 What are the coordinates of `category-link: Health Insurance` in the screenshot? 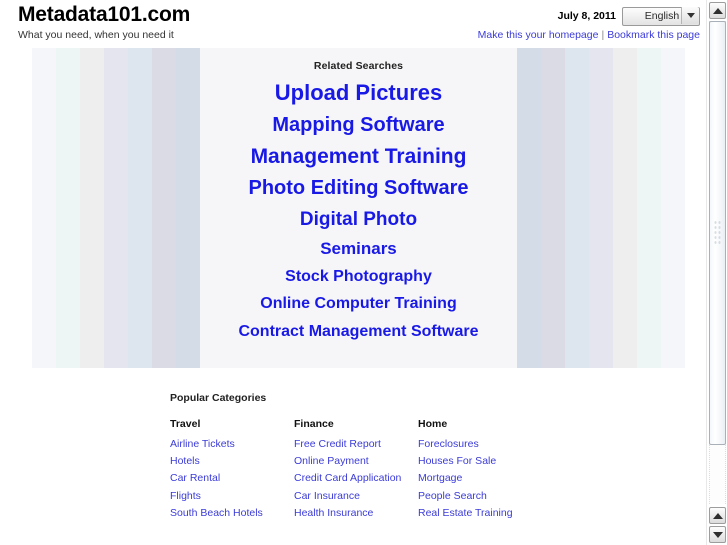 It's located at (356, 513).